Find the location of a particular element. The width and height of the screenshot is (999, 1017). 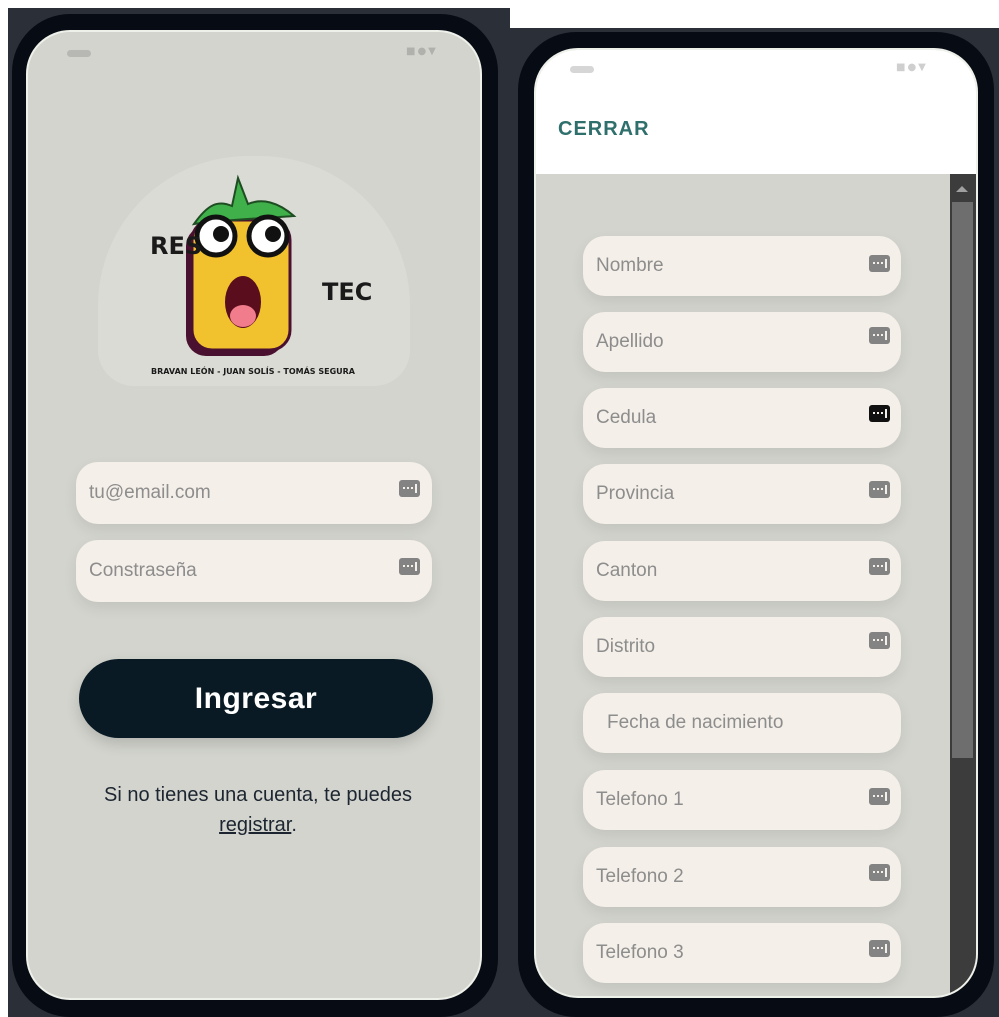

field-placeholder: Apellido is located at coordinates (630, 341).